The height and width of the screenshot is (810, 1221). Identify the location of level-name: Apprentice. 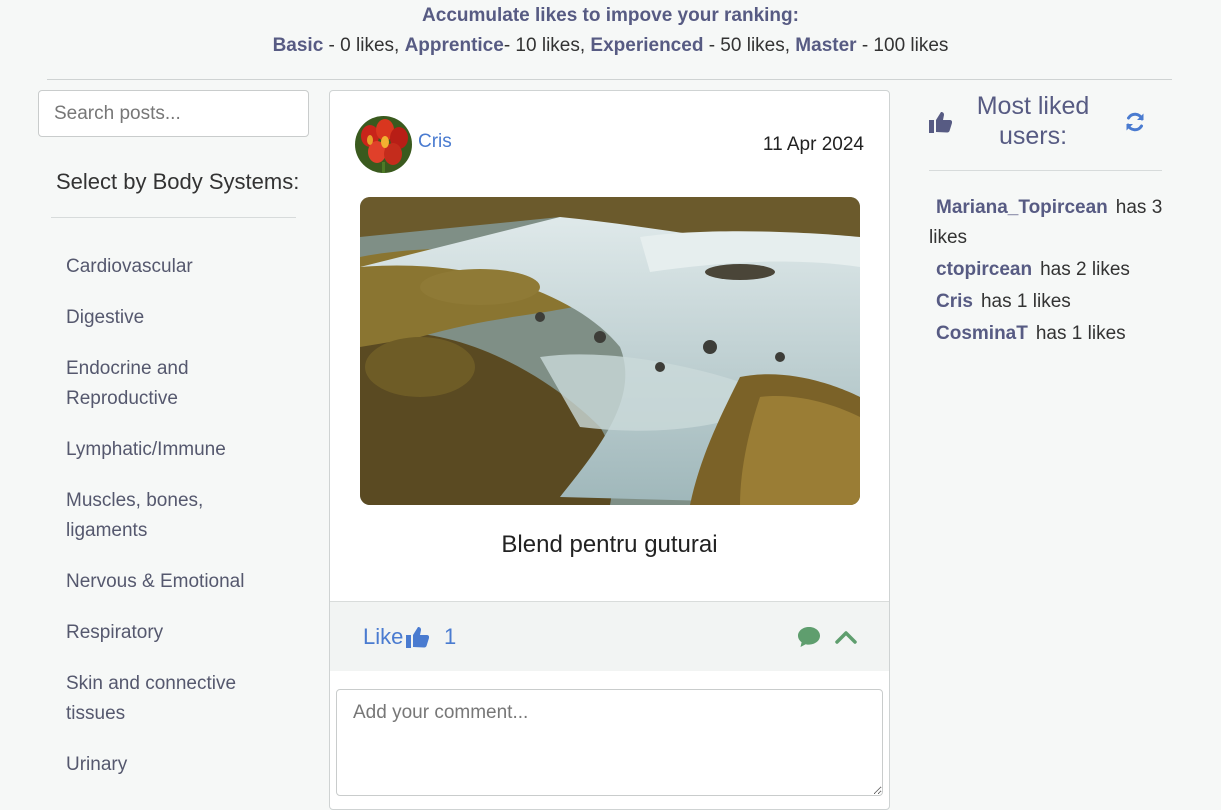
(454, 45).